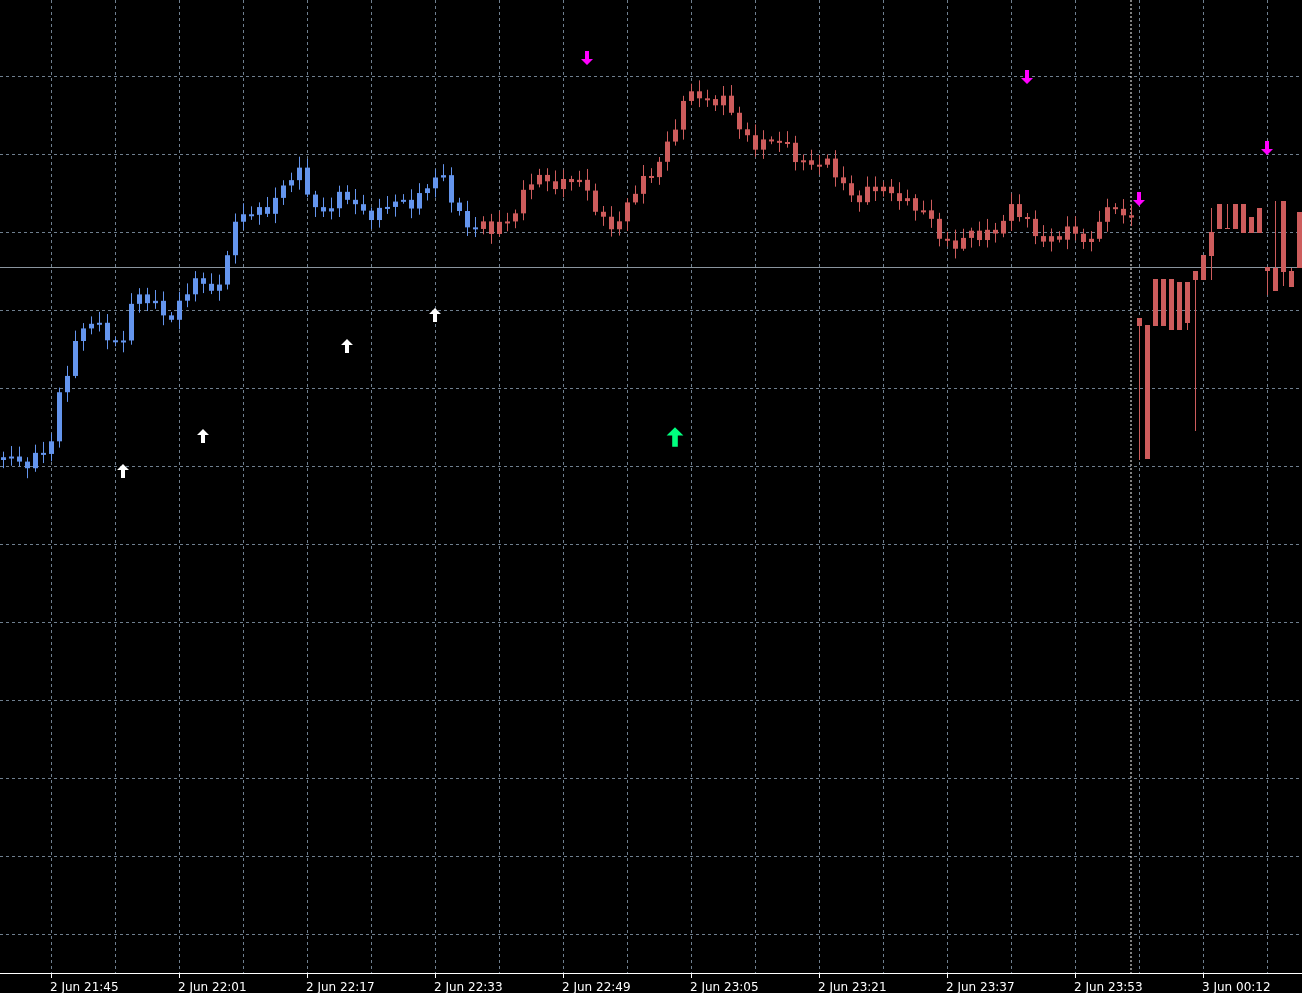  Describe the element at coordinates (84, 986) in the screenshot. I see `time-label: 2 Jun 21:45` at that location.